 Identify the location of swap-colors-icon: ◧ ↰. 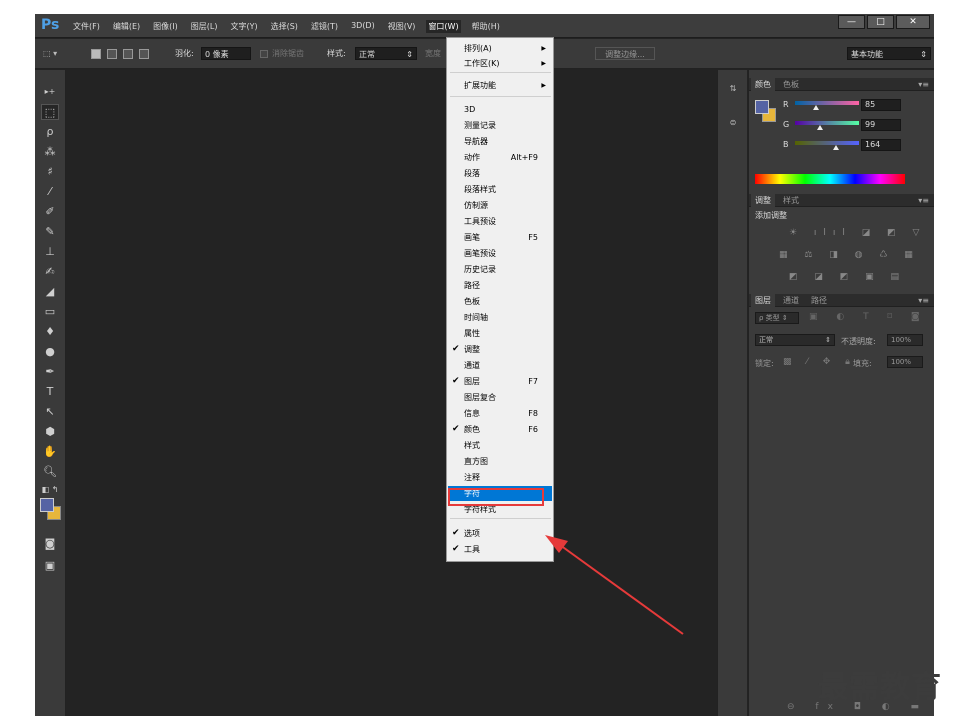
(50, 490).